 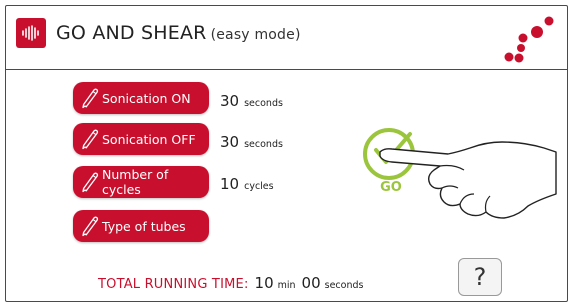 I want to click on title-text: GO AND SHEAR, so click(x=131, y=33).